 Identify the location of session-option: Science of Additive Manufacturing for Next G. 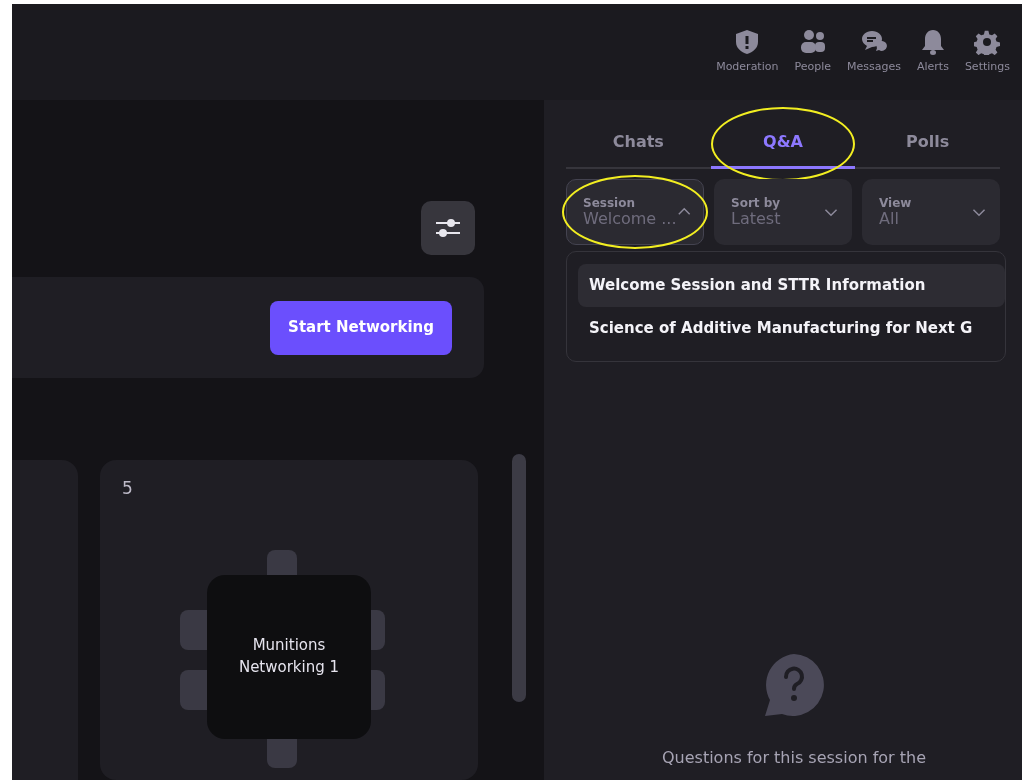
(791, 327).